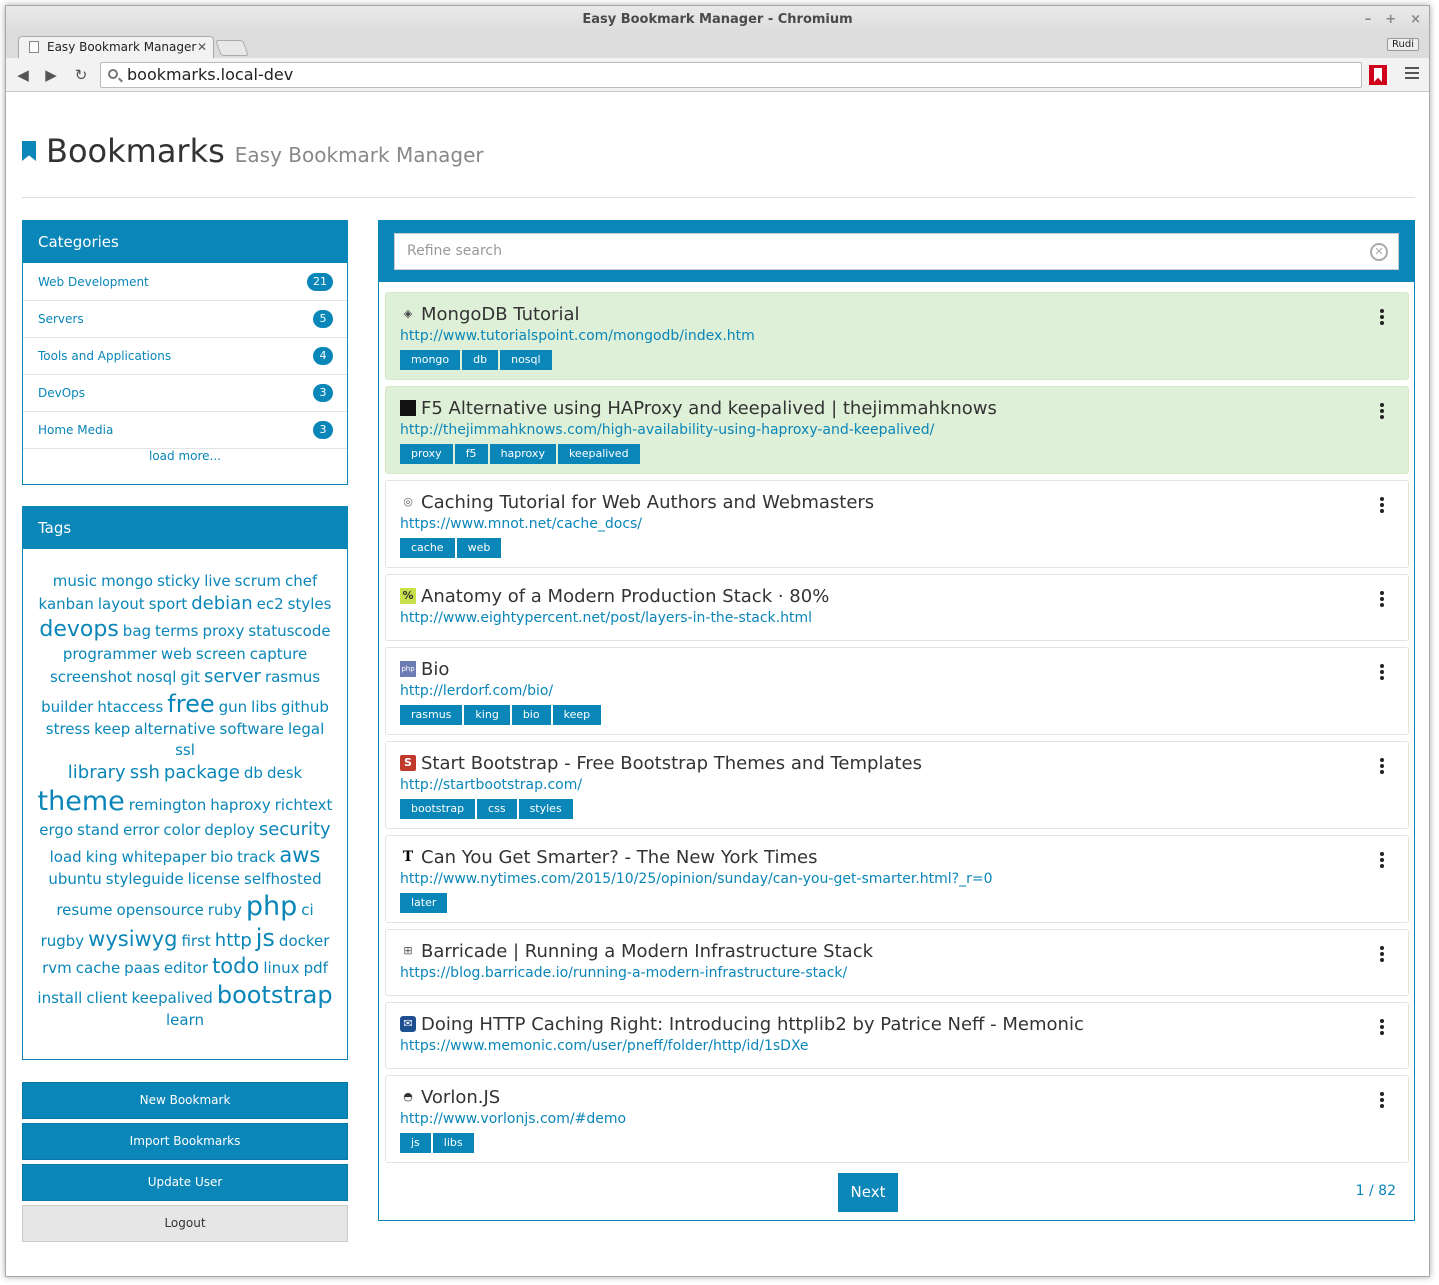  I want to click on tag-link: linux, so click(281, 968).